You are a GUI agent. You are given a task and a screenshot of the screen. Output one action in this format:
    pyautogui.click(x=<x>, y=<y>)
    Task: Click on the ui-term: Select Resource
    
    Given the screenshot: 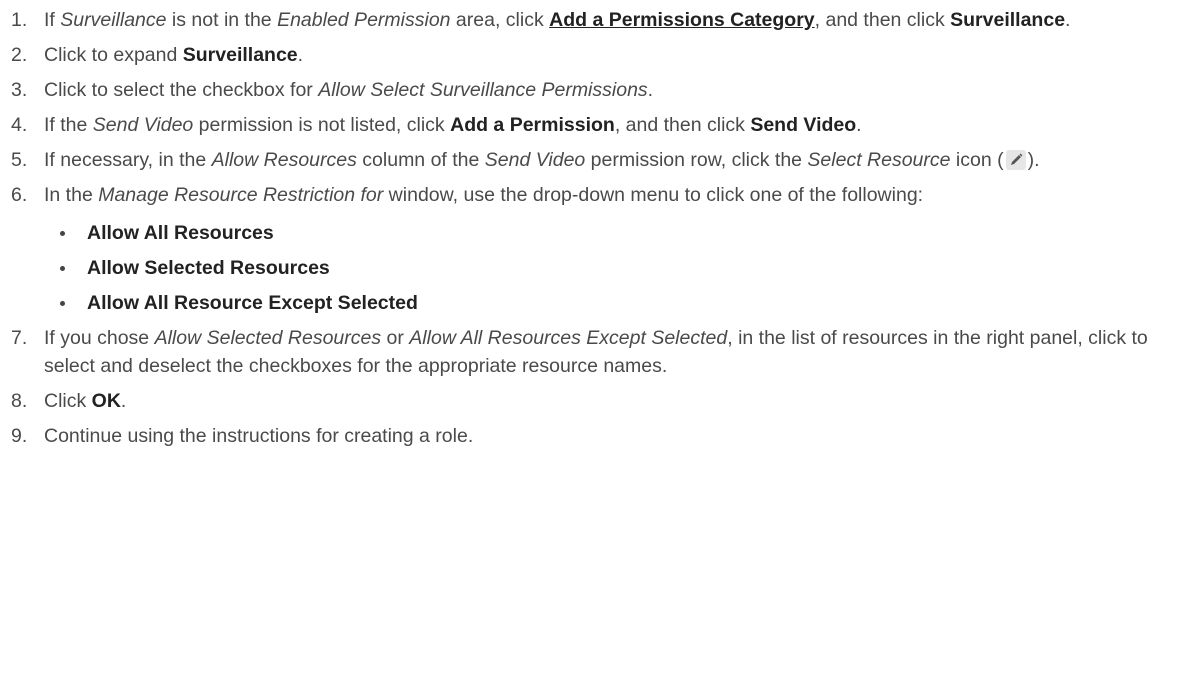 What is the action you would take?
    pyautogui.click(x=879, y=160)
    